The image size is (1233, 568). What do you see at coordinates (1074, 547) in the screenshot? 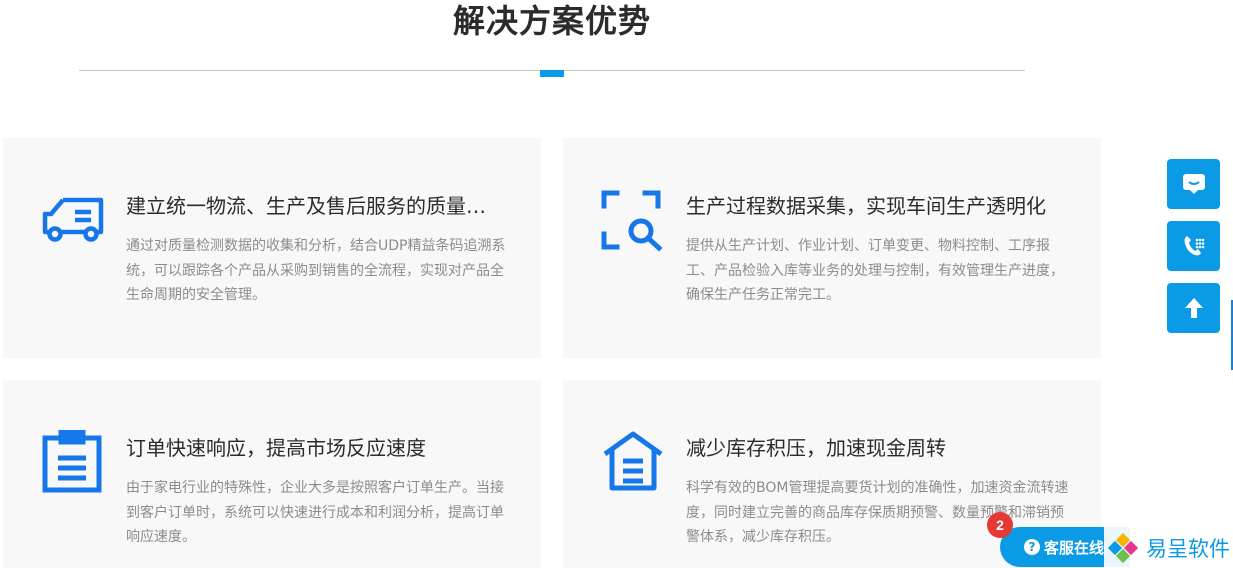
I see `online-service-label: 客服在线` at bounding box center [1074, 547].